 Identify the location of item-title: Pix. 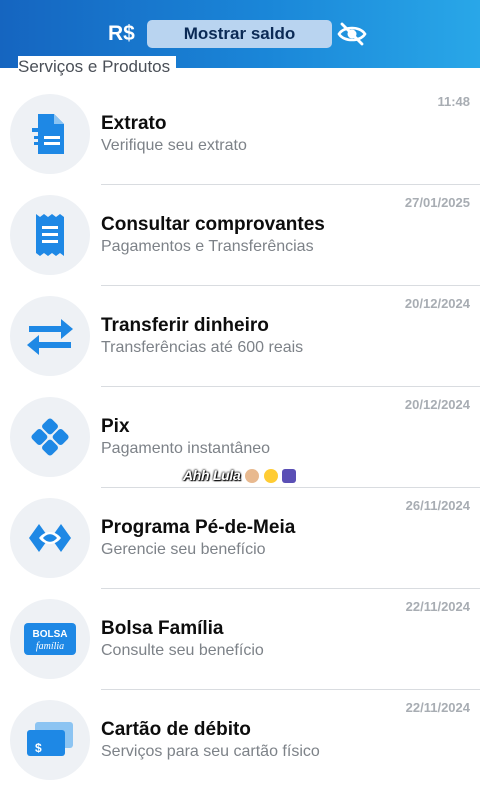
(115, 426).